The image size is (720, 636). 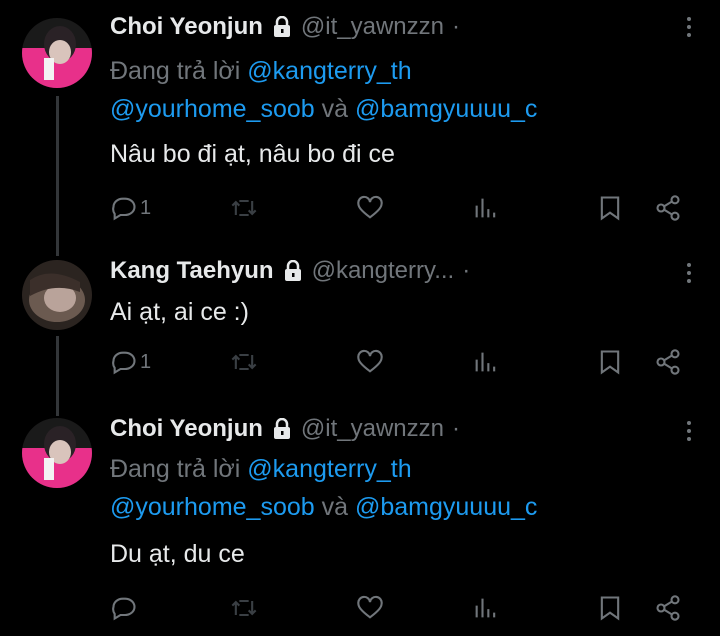 I want to click on tweet-header: Kang Taehyun @kangterry... ·, so click(x=395, y=271).